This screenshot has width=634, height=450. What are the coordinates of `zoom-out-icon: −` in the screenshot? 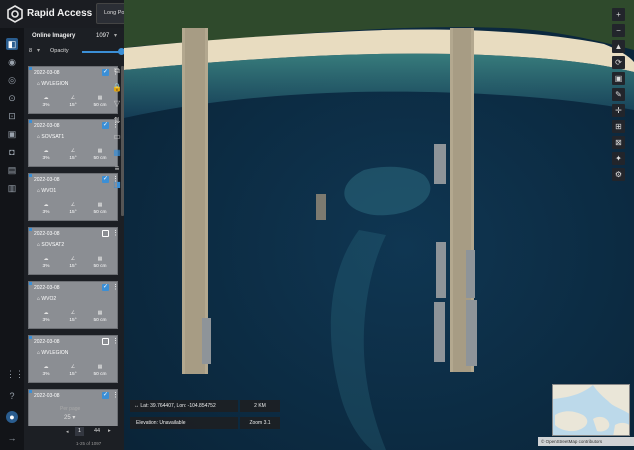 It's located at (618, 30).